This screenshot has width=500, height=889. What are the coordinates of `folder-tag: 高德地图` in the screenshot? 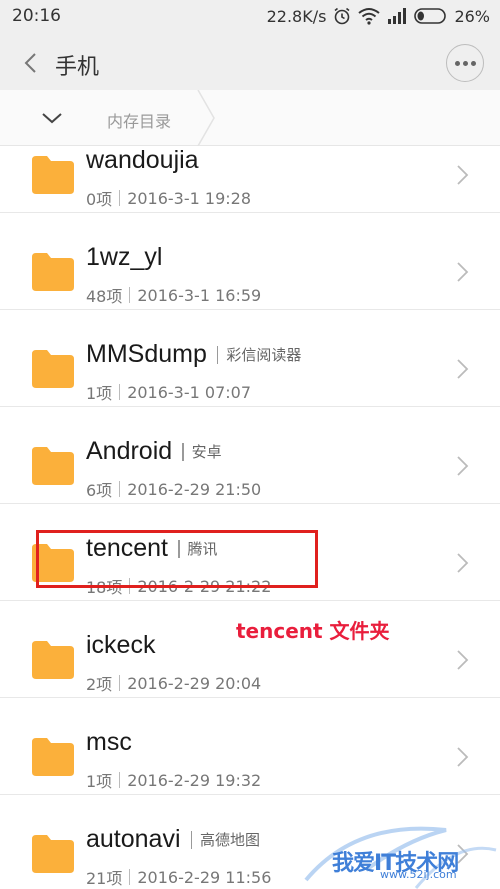 It's located at (230, 840).